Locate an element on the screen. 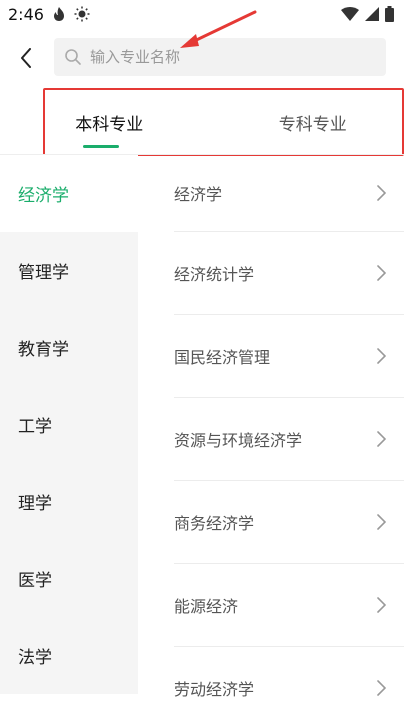  sidebar-item-management: 管理学 is located at coordinates (69, 270).